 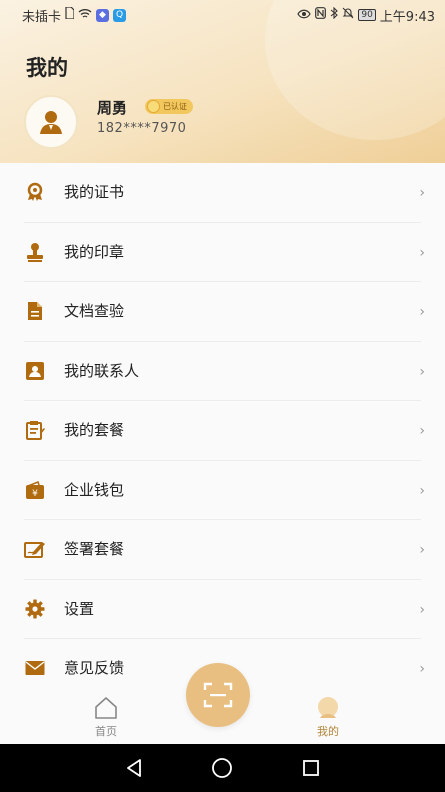 I want to click on user-phone: 182****7970, so click(x=142, y=128).